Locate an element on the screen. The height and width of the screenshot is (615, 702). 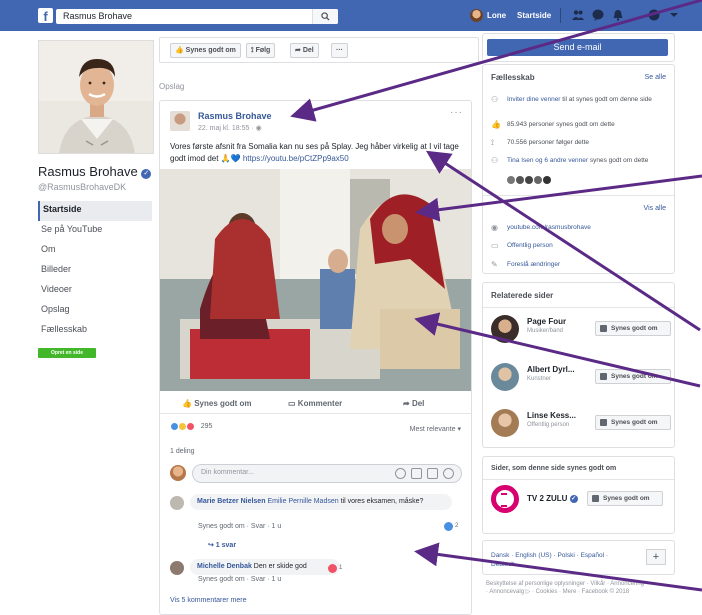
related-page-name: Page Four is located at coordinates (546, 321).